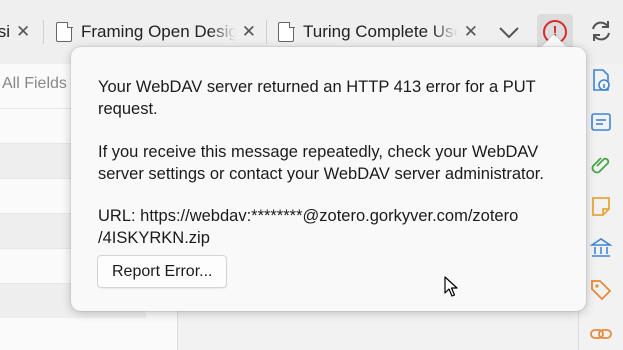  I want to click on tab-turing-complete-user: Turing Complete User ✕, so click(378, 32).